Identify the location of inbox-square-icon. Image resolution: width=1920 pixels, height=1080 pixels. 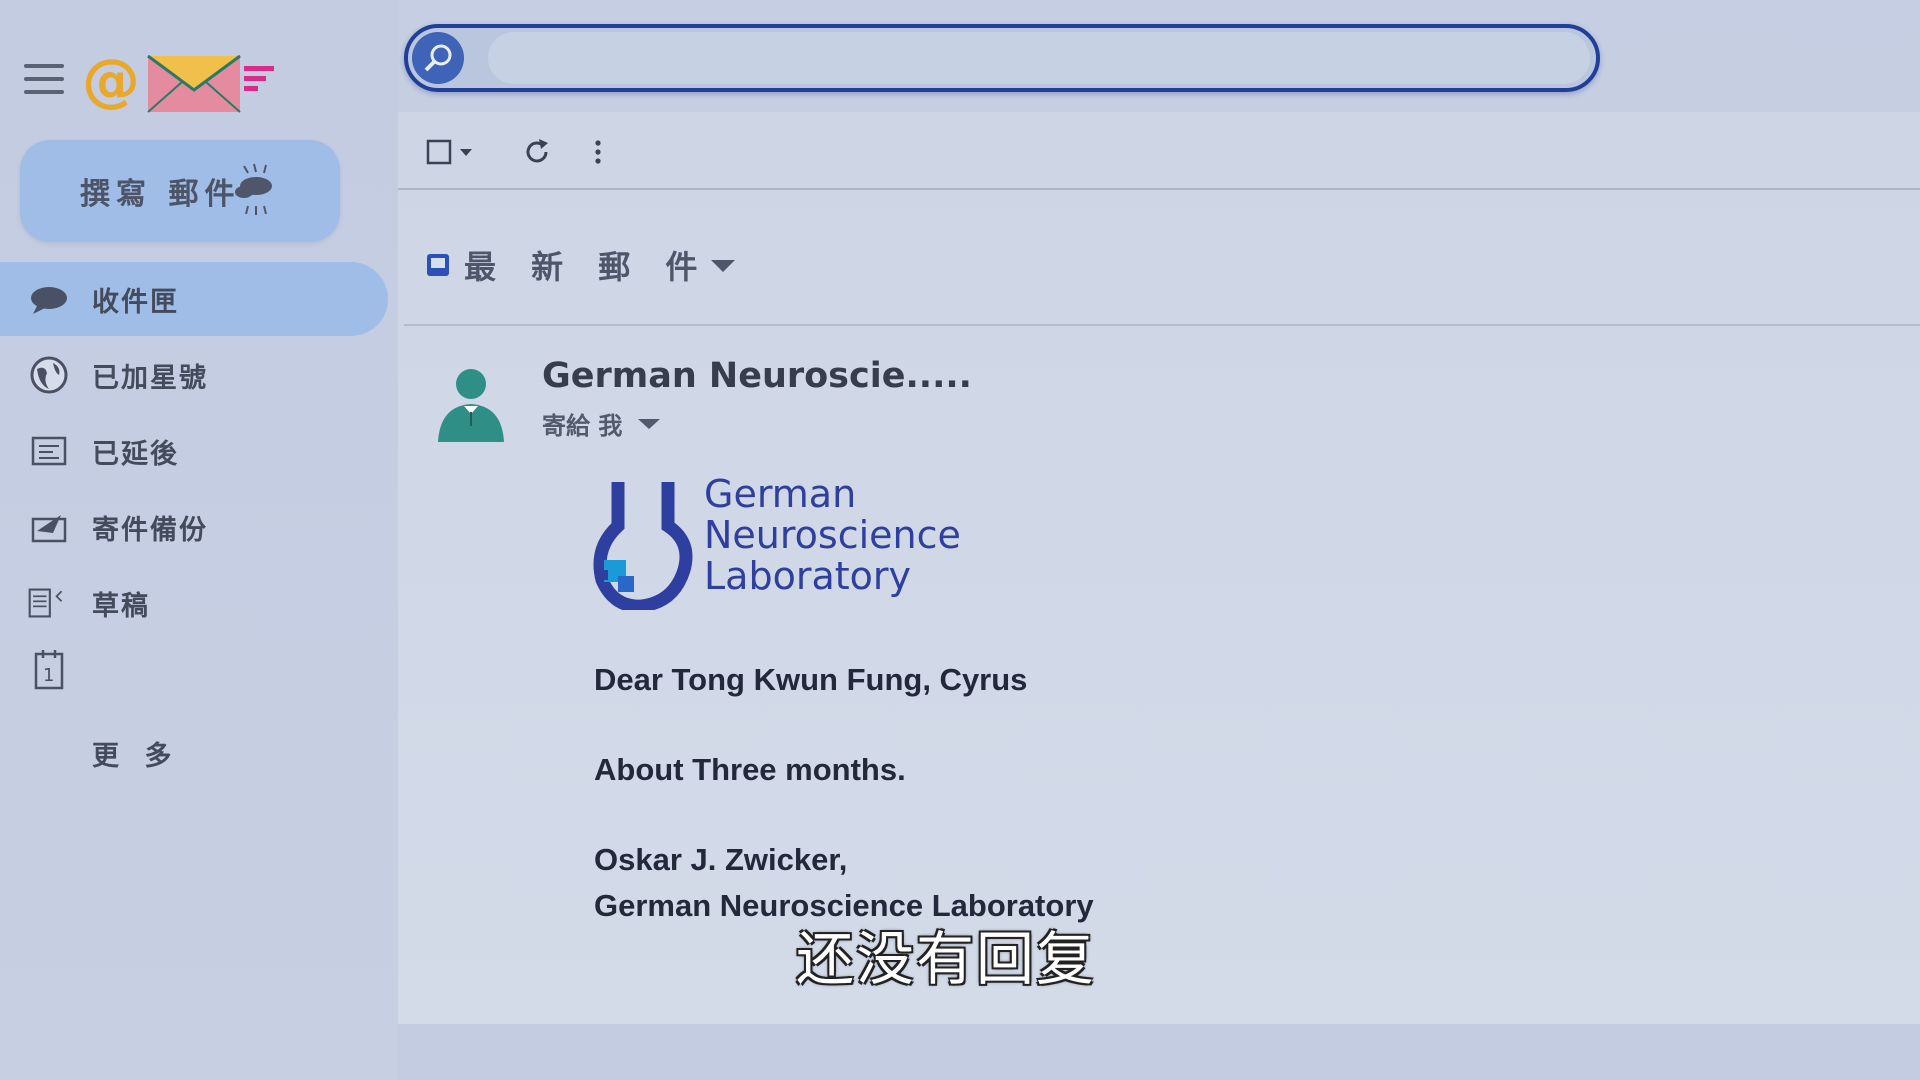
(438, 265).